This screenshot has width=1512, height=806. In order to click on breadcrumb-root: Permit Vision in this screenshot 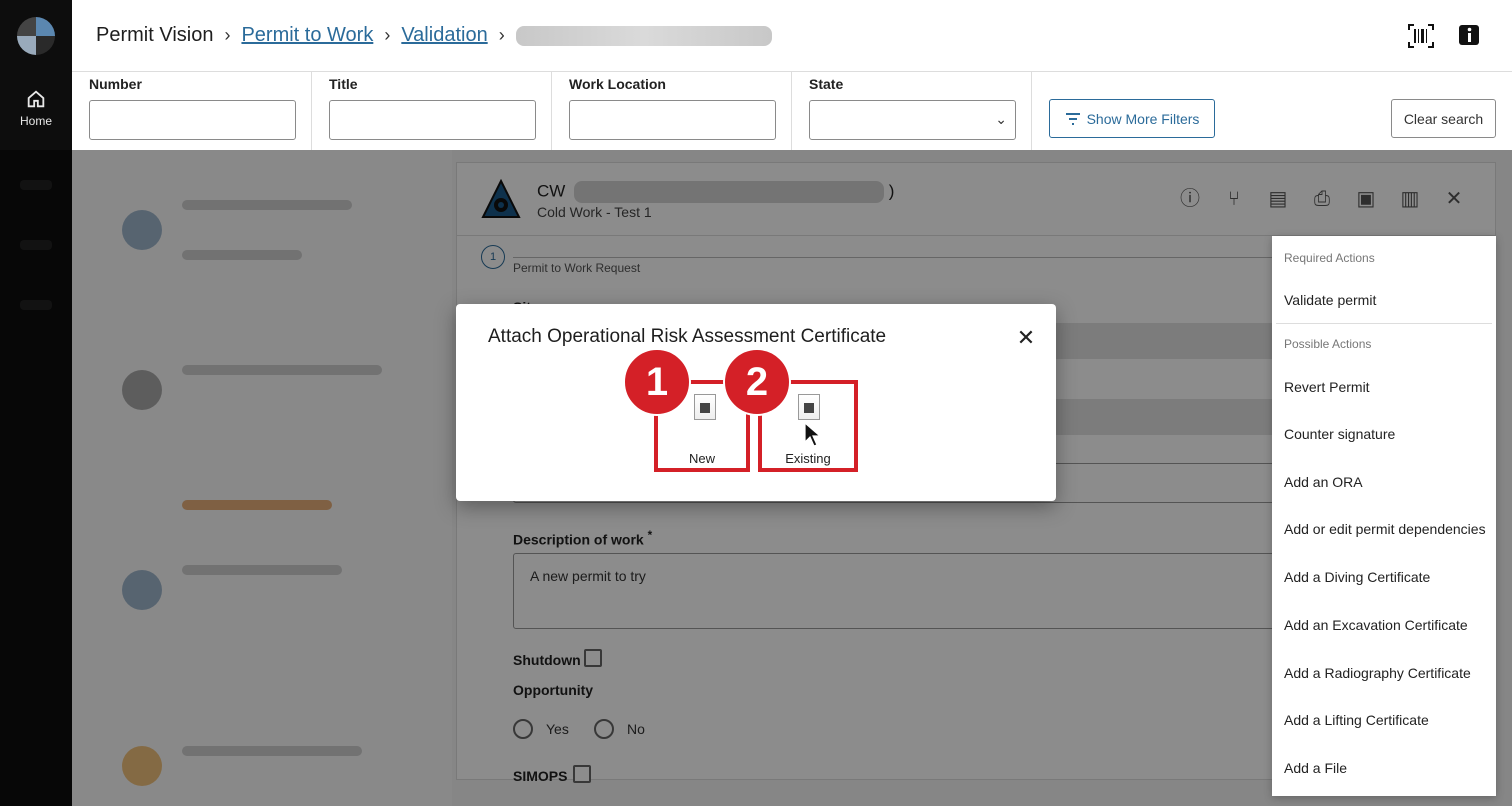, I will do `click(155, 35)`.